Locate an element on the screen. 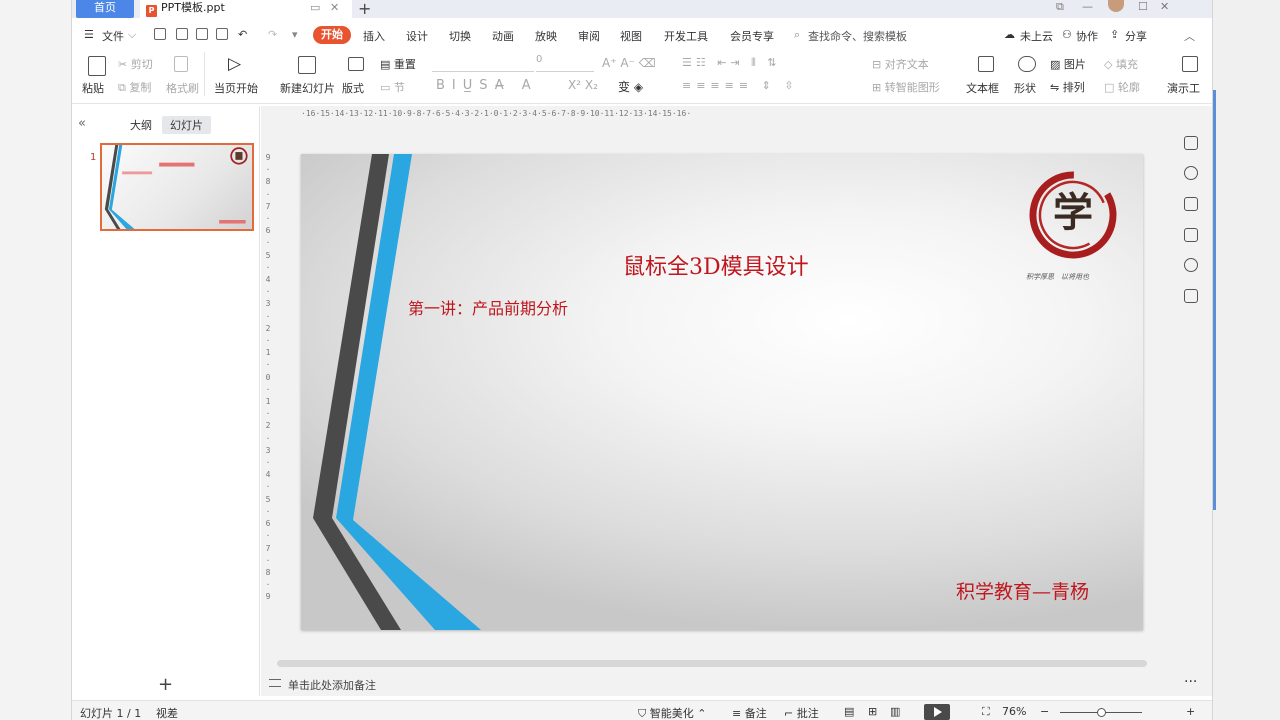 The width and height of the screenshot is (1280, 720). shape-icon is located at coordinates (1027, 64).